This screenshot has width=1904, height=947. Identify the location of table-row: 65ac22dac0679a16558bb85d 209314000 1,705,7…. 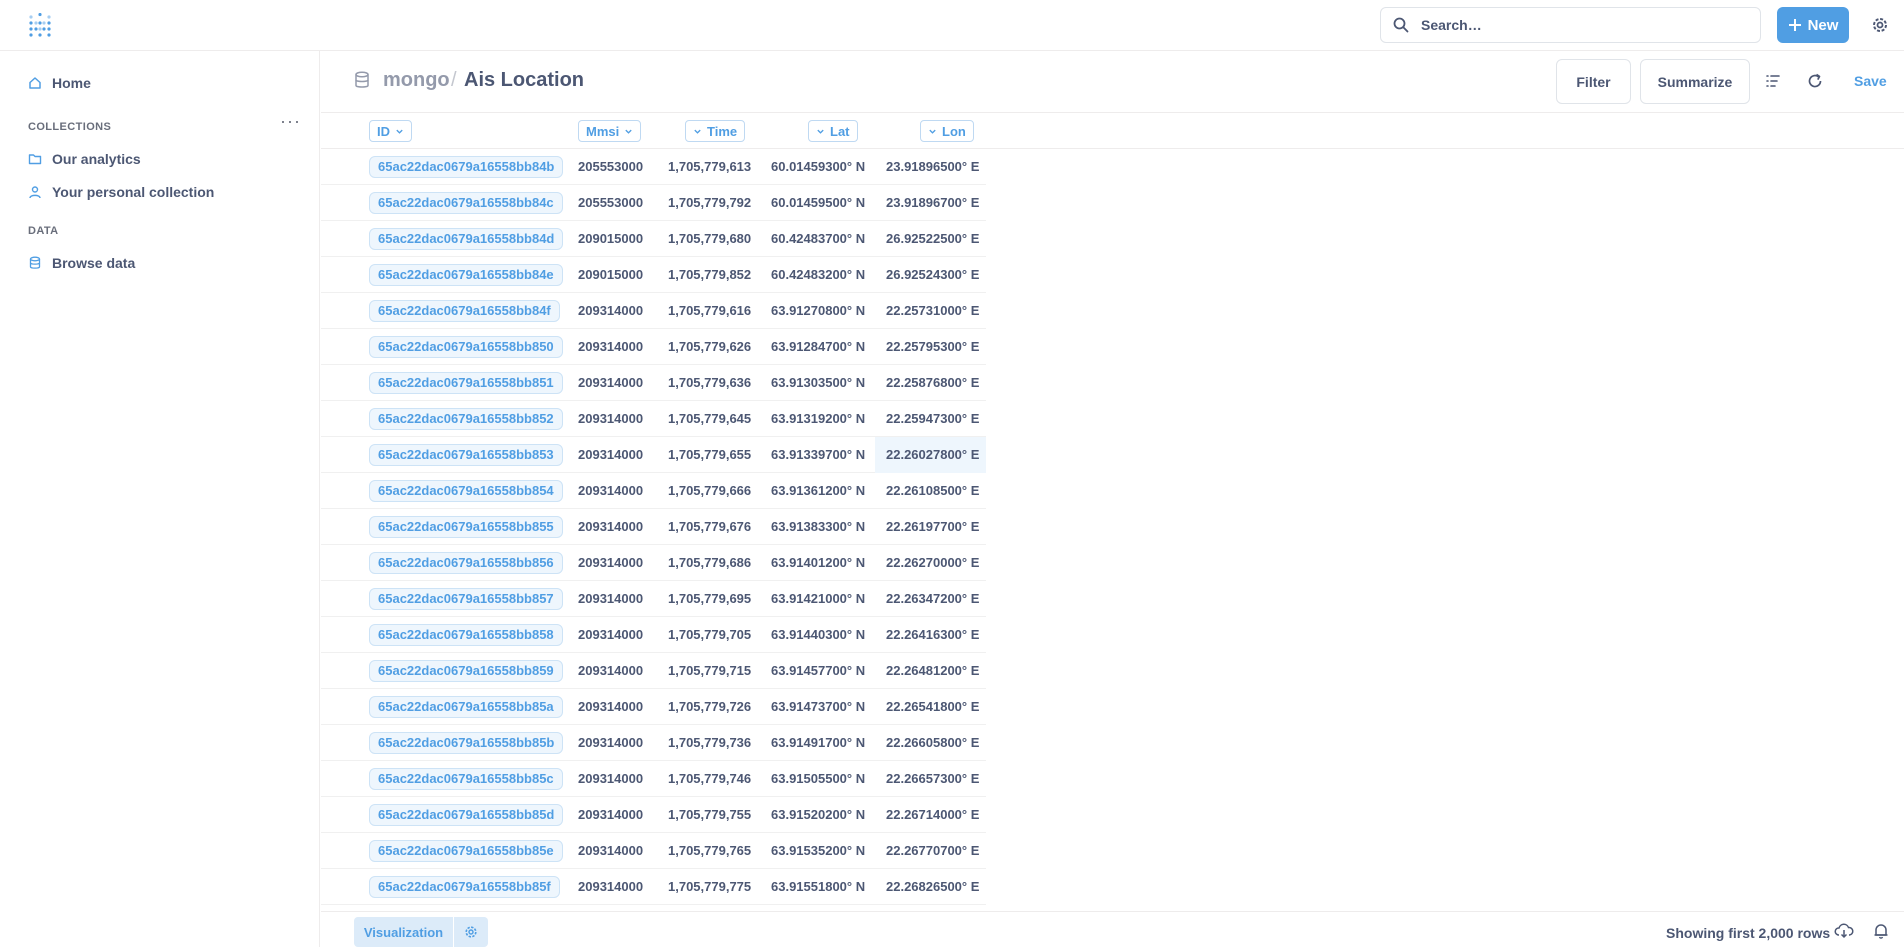
(653, 815).